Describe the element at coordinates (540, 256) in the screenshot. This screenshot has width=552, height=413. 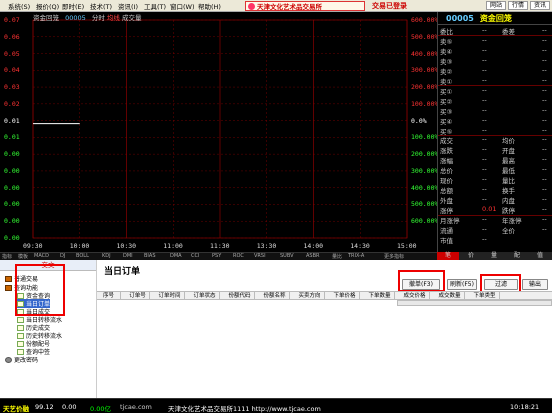
I see `quote-tab: 值` at that location.